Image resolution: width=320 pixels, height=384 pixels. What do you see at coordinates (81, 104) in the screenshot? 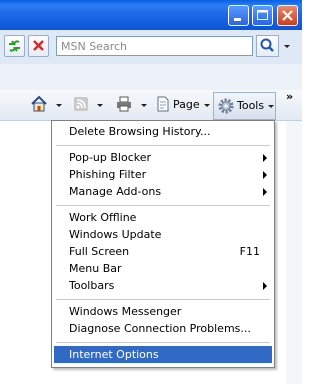
I see `rss-feed-icon` at bounding box center [81, 104].